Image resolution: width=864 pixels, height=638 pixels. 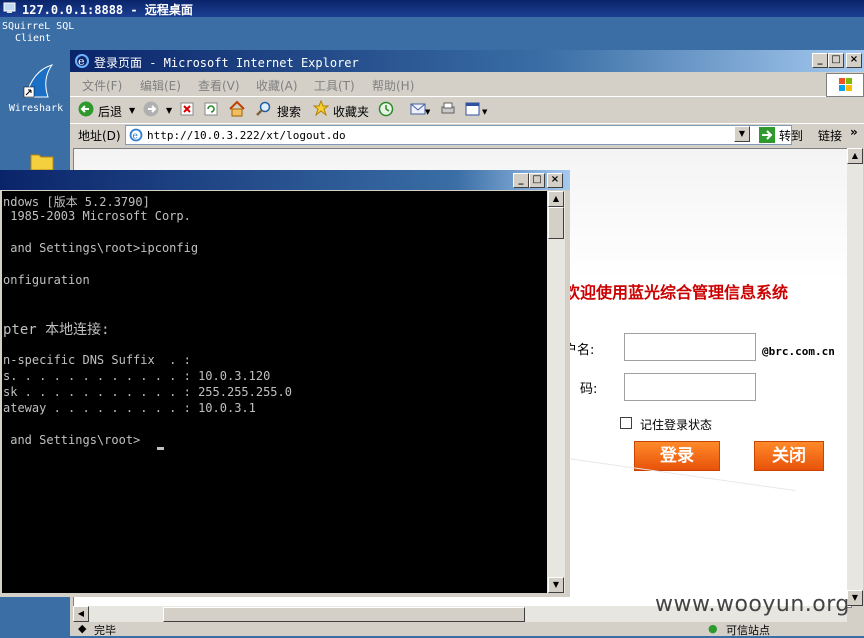 I want to click on cmd-line: ateway . . . . . . . . . : 10.0.3.1, so click(x=129, y=408).